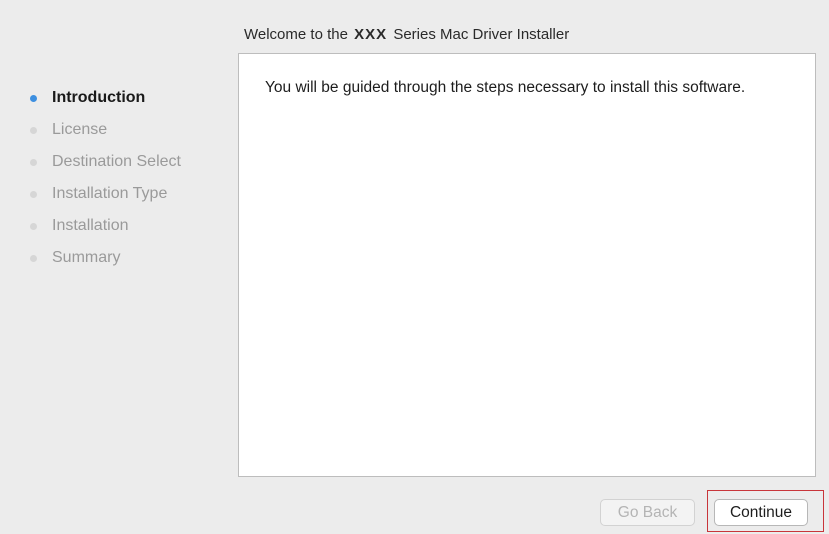 The width and height of the screenshot is (829, 534). I want to click on title-prefix: Welcome to the, so click(296, 34).